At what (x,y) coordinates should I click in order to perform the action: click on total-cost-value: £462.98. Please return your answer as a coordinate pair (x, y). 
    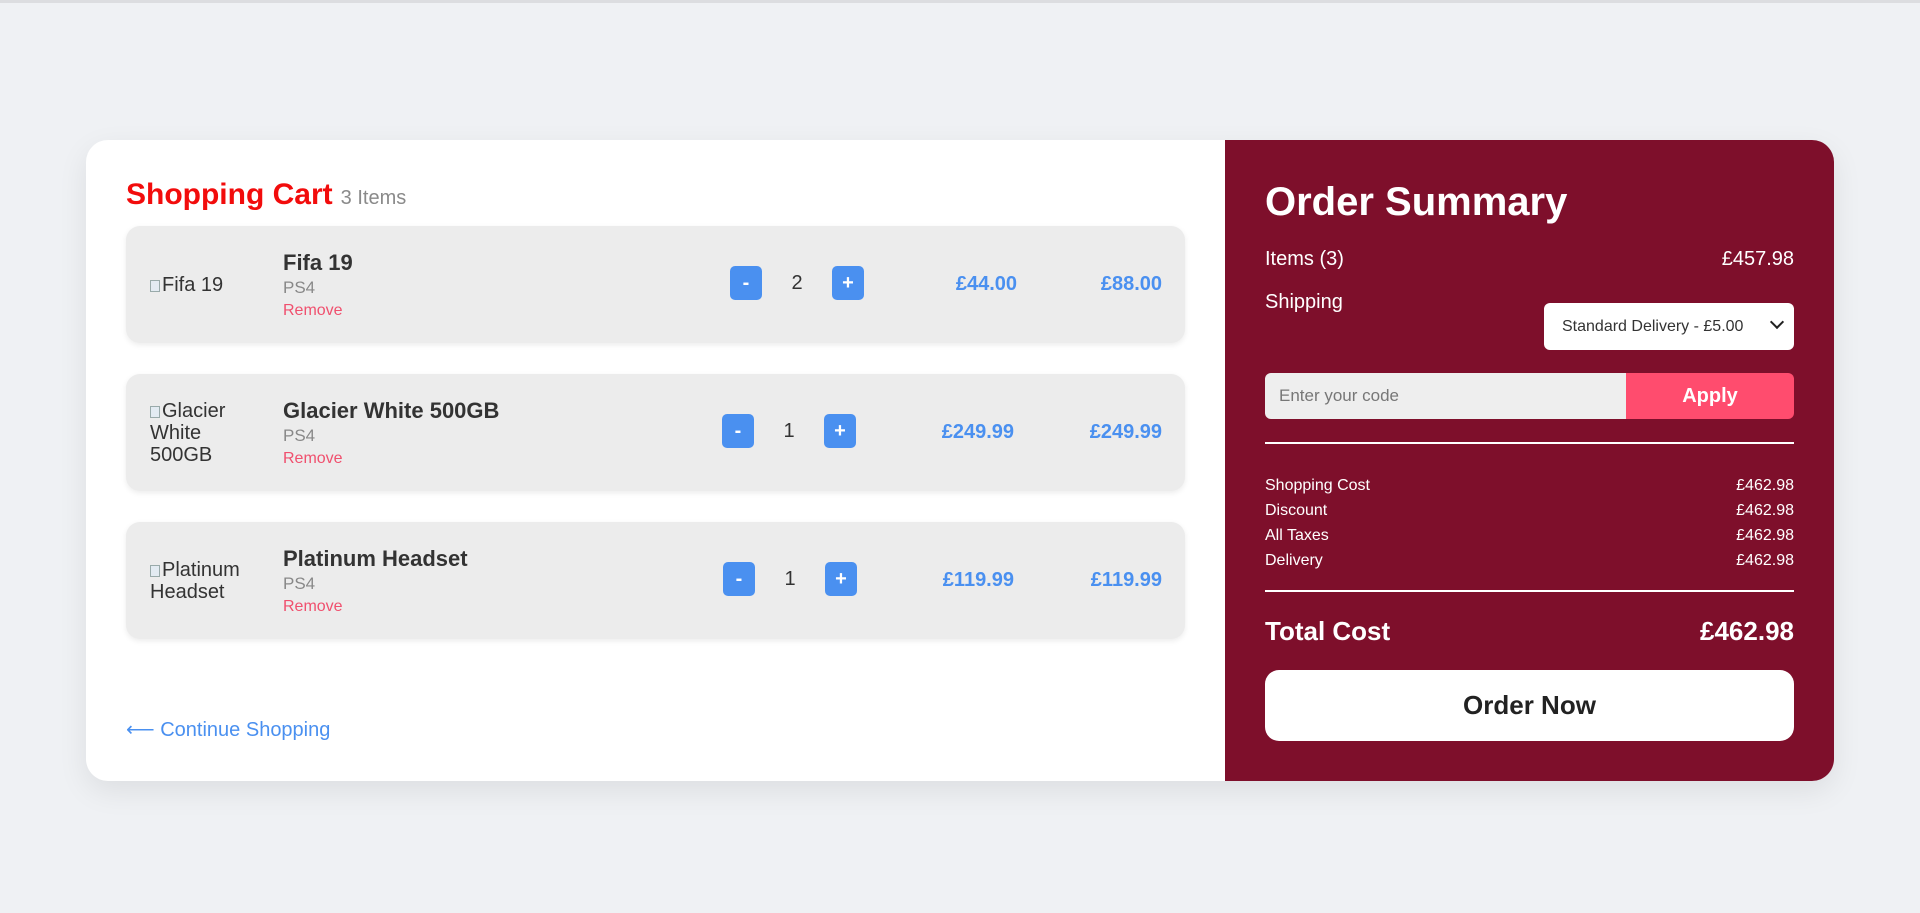
    Looking at the image, I should click on (1747, 631).